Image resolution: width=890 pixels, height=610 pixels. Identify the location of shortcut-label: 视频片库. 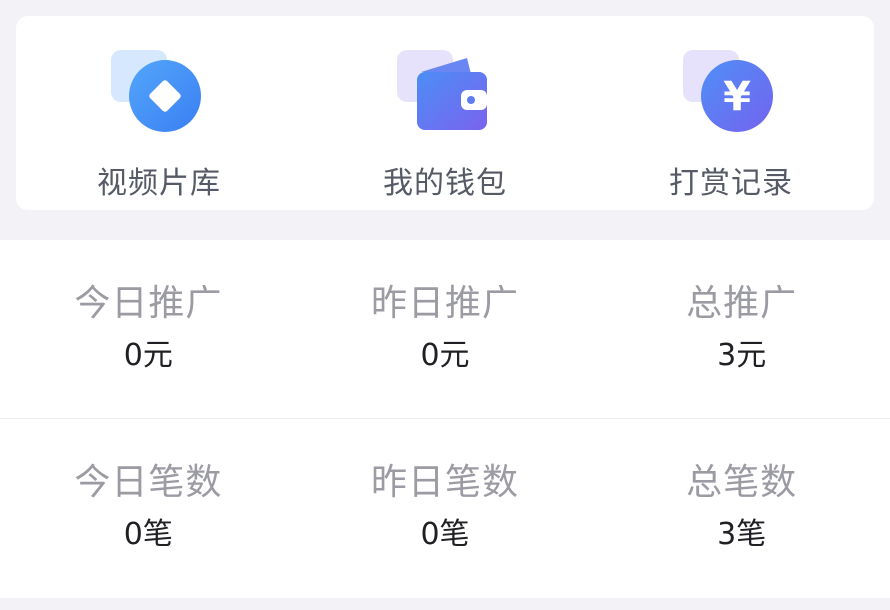
(159, 183).